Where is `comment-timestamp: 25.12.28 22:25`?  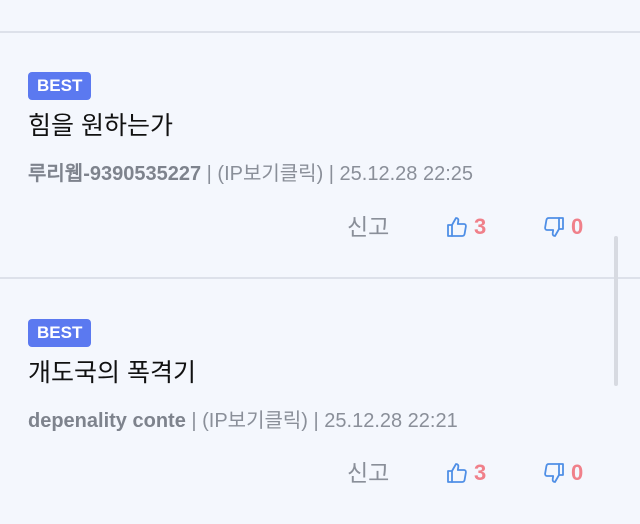 comment-timestamp: 25.12.28 22:25 is located at coordinates (406, 174).